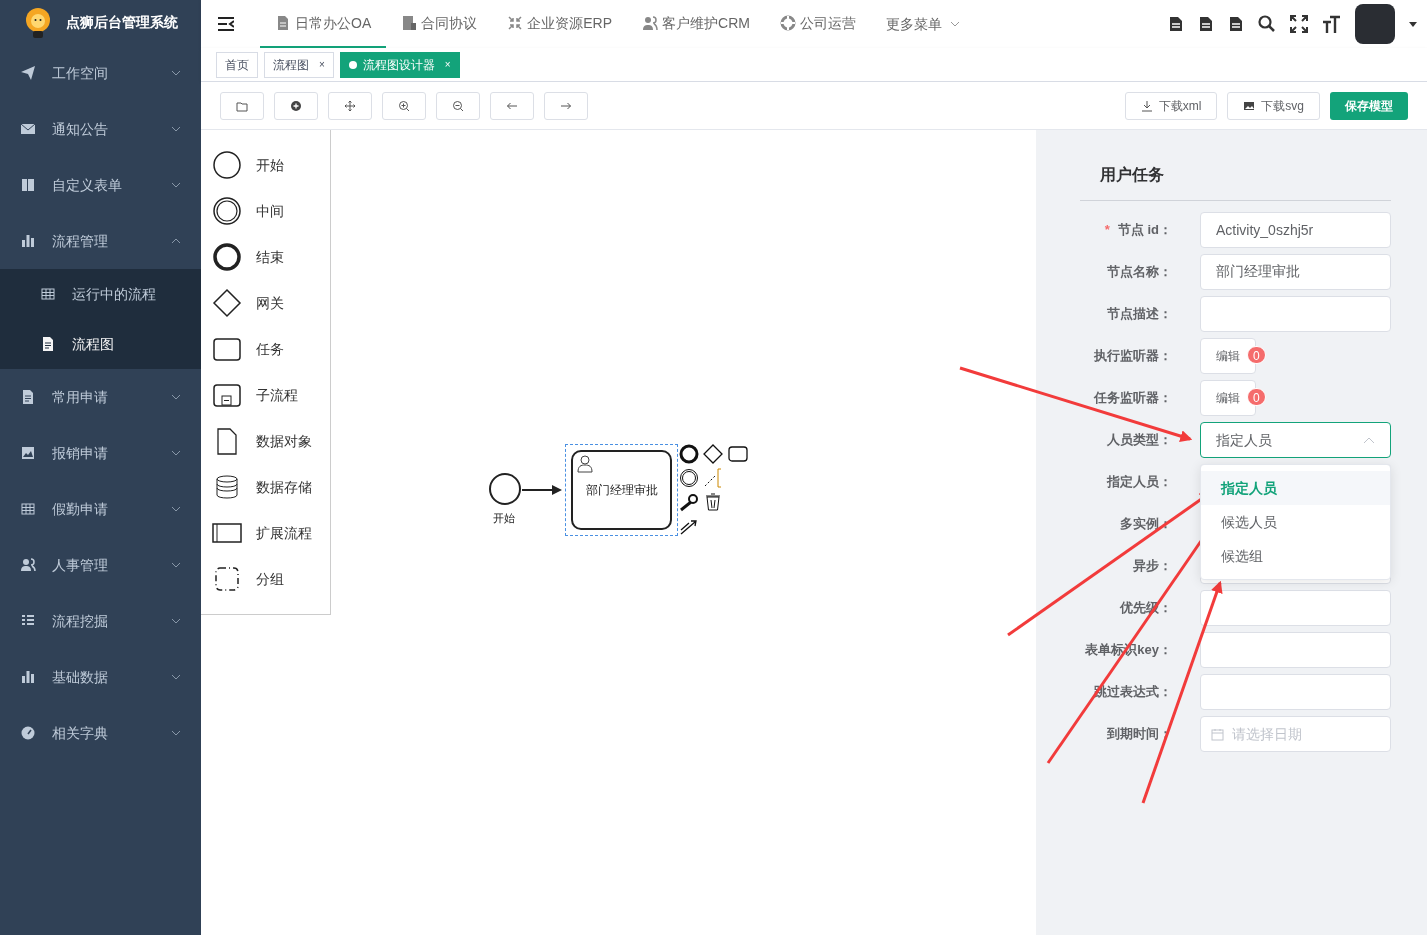 The image size is (1427, 935). What do you see at coordinates (505, 489) in the screenshot?
I see `start-event-node` at bounding box center [505, 489].